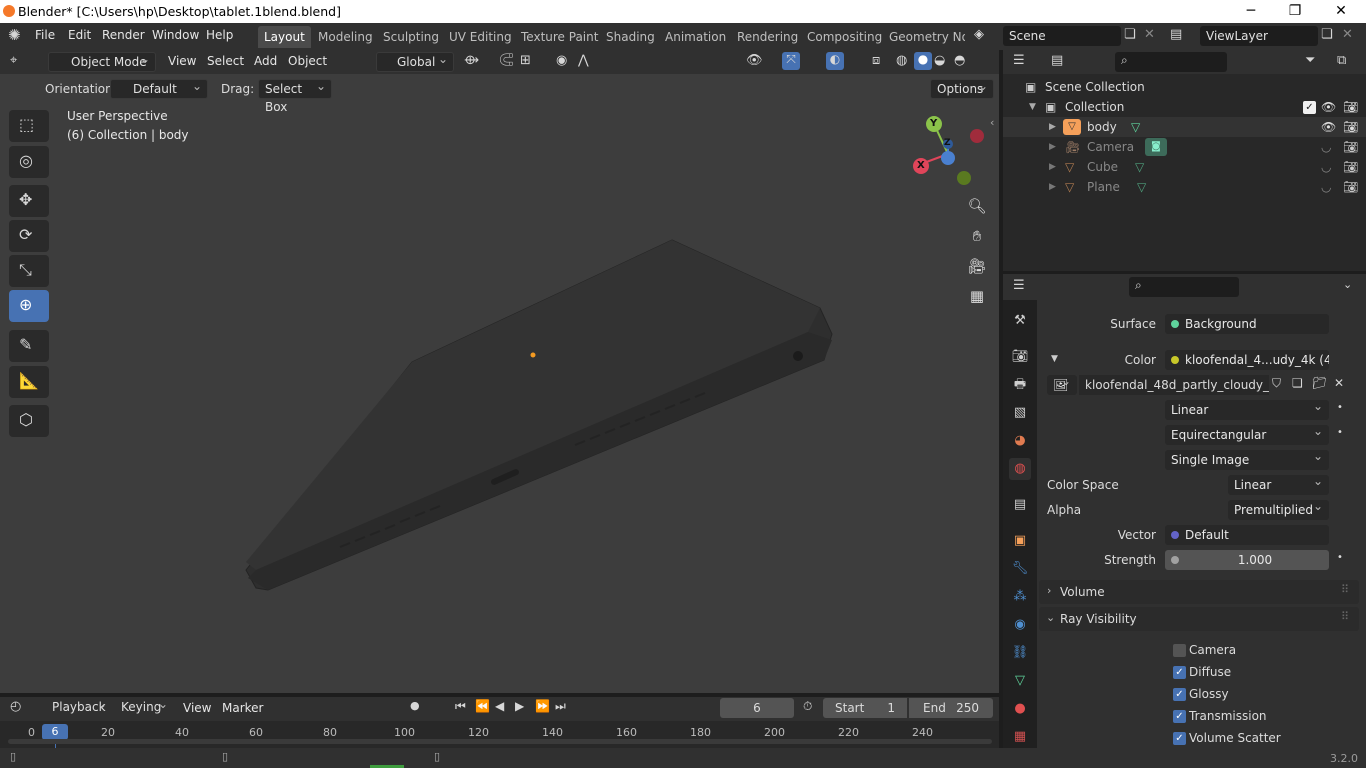 This screenshot has height=768, width=1366. Describe the element at coordinates (1341, 11) in the screenshot. I see `close-button: ✕` at that location.